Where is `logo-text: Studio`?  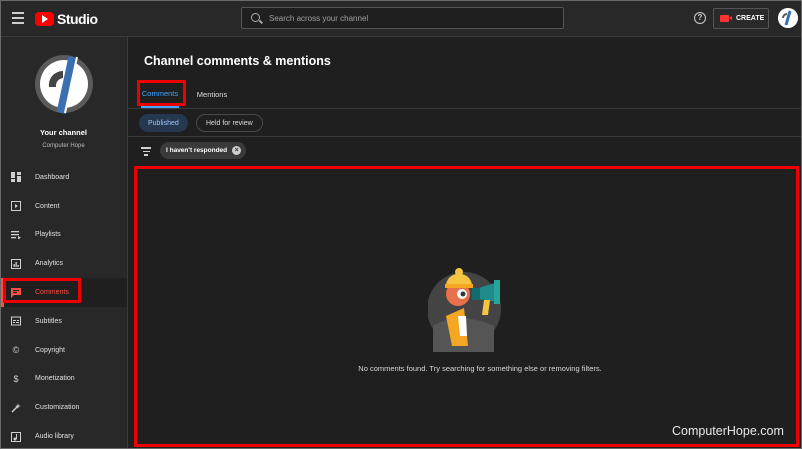 logo-text: Studio is located at coordinates (77, 18).